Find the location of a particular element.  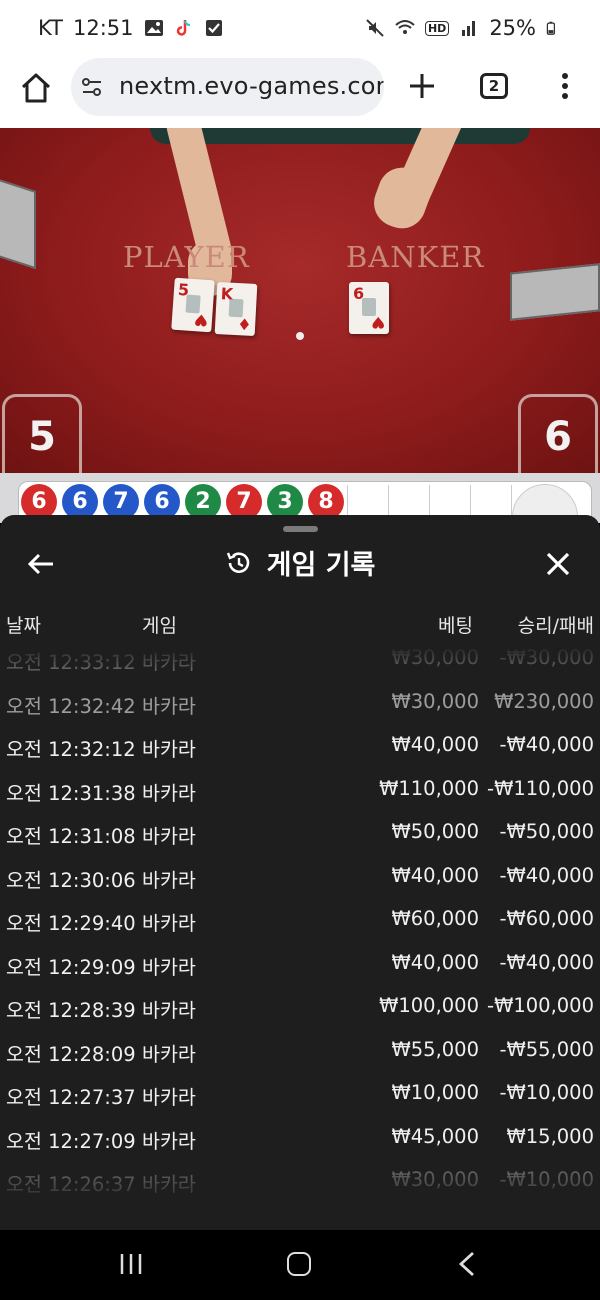

clock: 12:51 is located at coordinates (103, 28).